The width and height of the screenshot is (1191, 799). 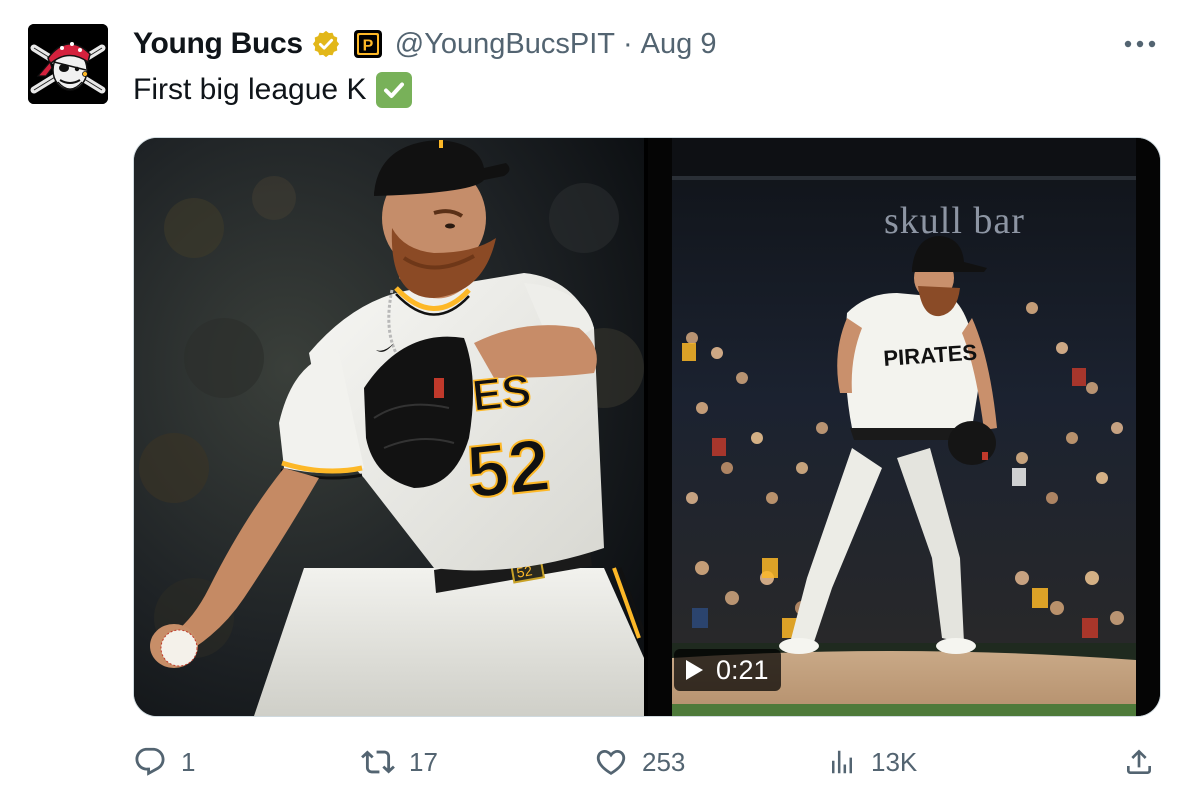 I want to click on reply-icon, so click(x=150, y=761).